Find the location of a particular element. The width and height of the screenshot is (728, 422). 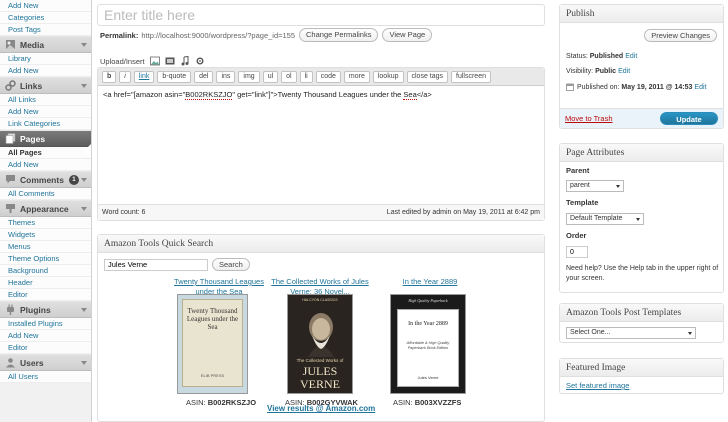

add-video-icon is located at coordinates (170, 61).